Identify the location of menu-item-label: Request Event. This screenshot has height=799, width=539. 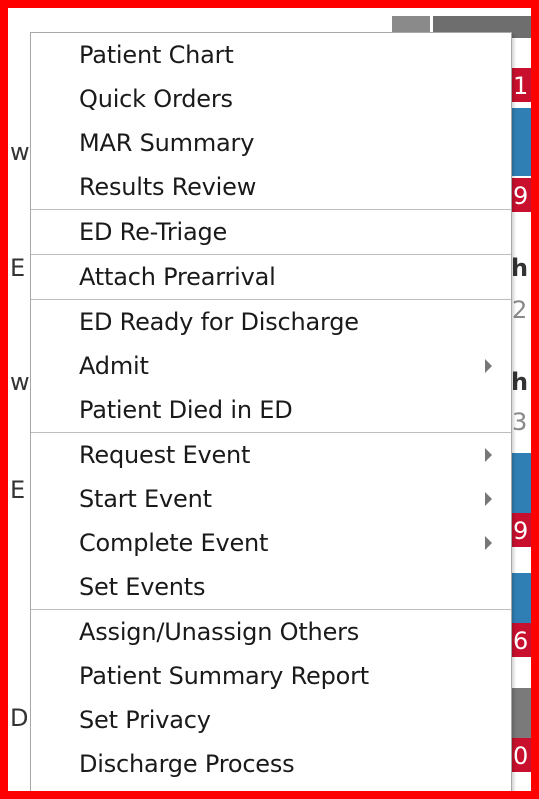
(165, 455).